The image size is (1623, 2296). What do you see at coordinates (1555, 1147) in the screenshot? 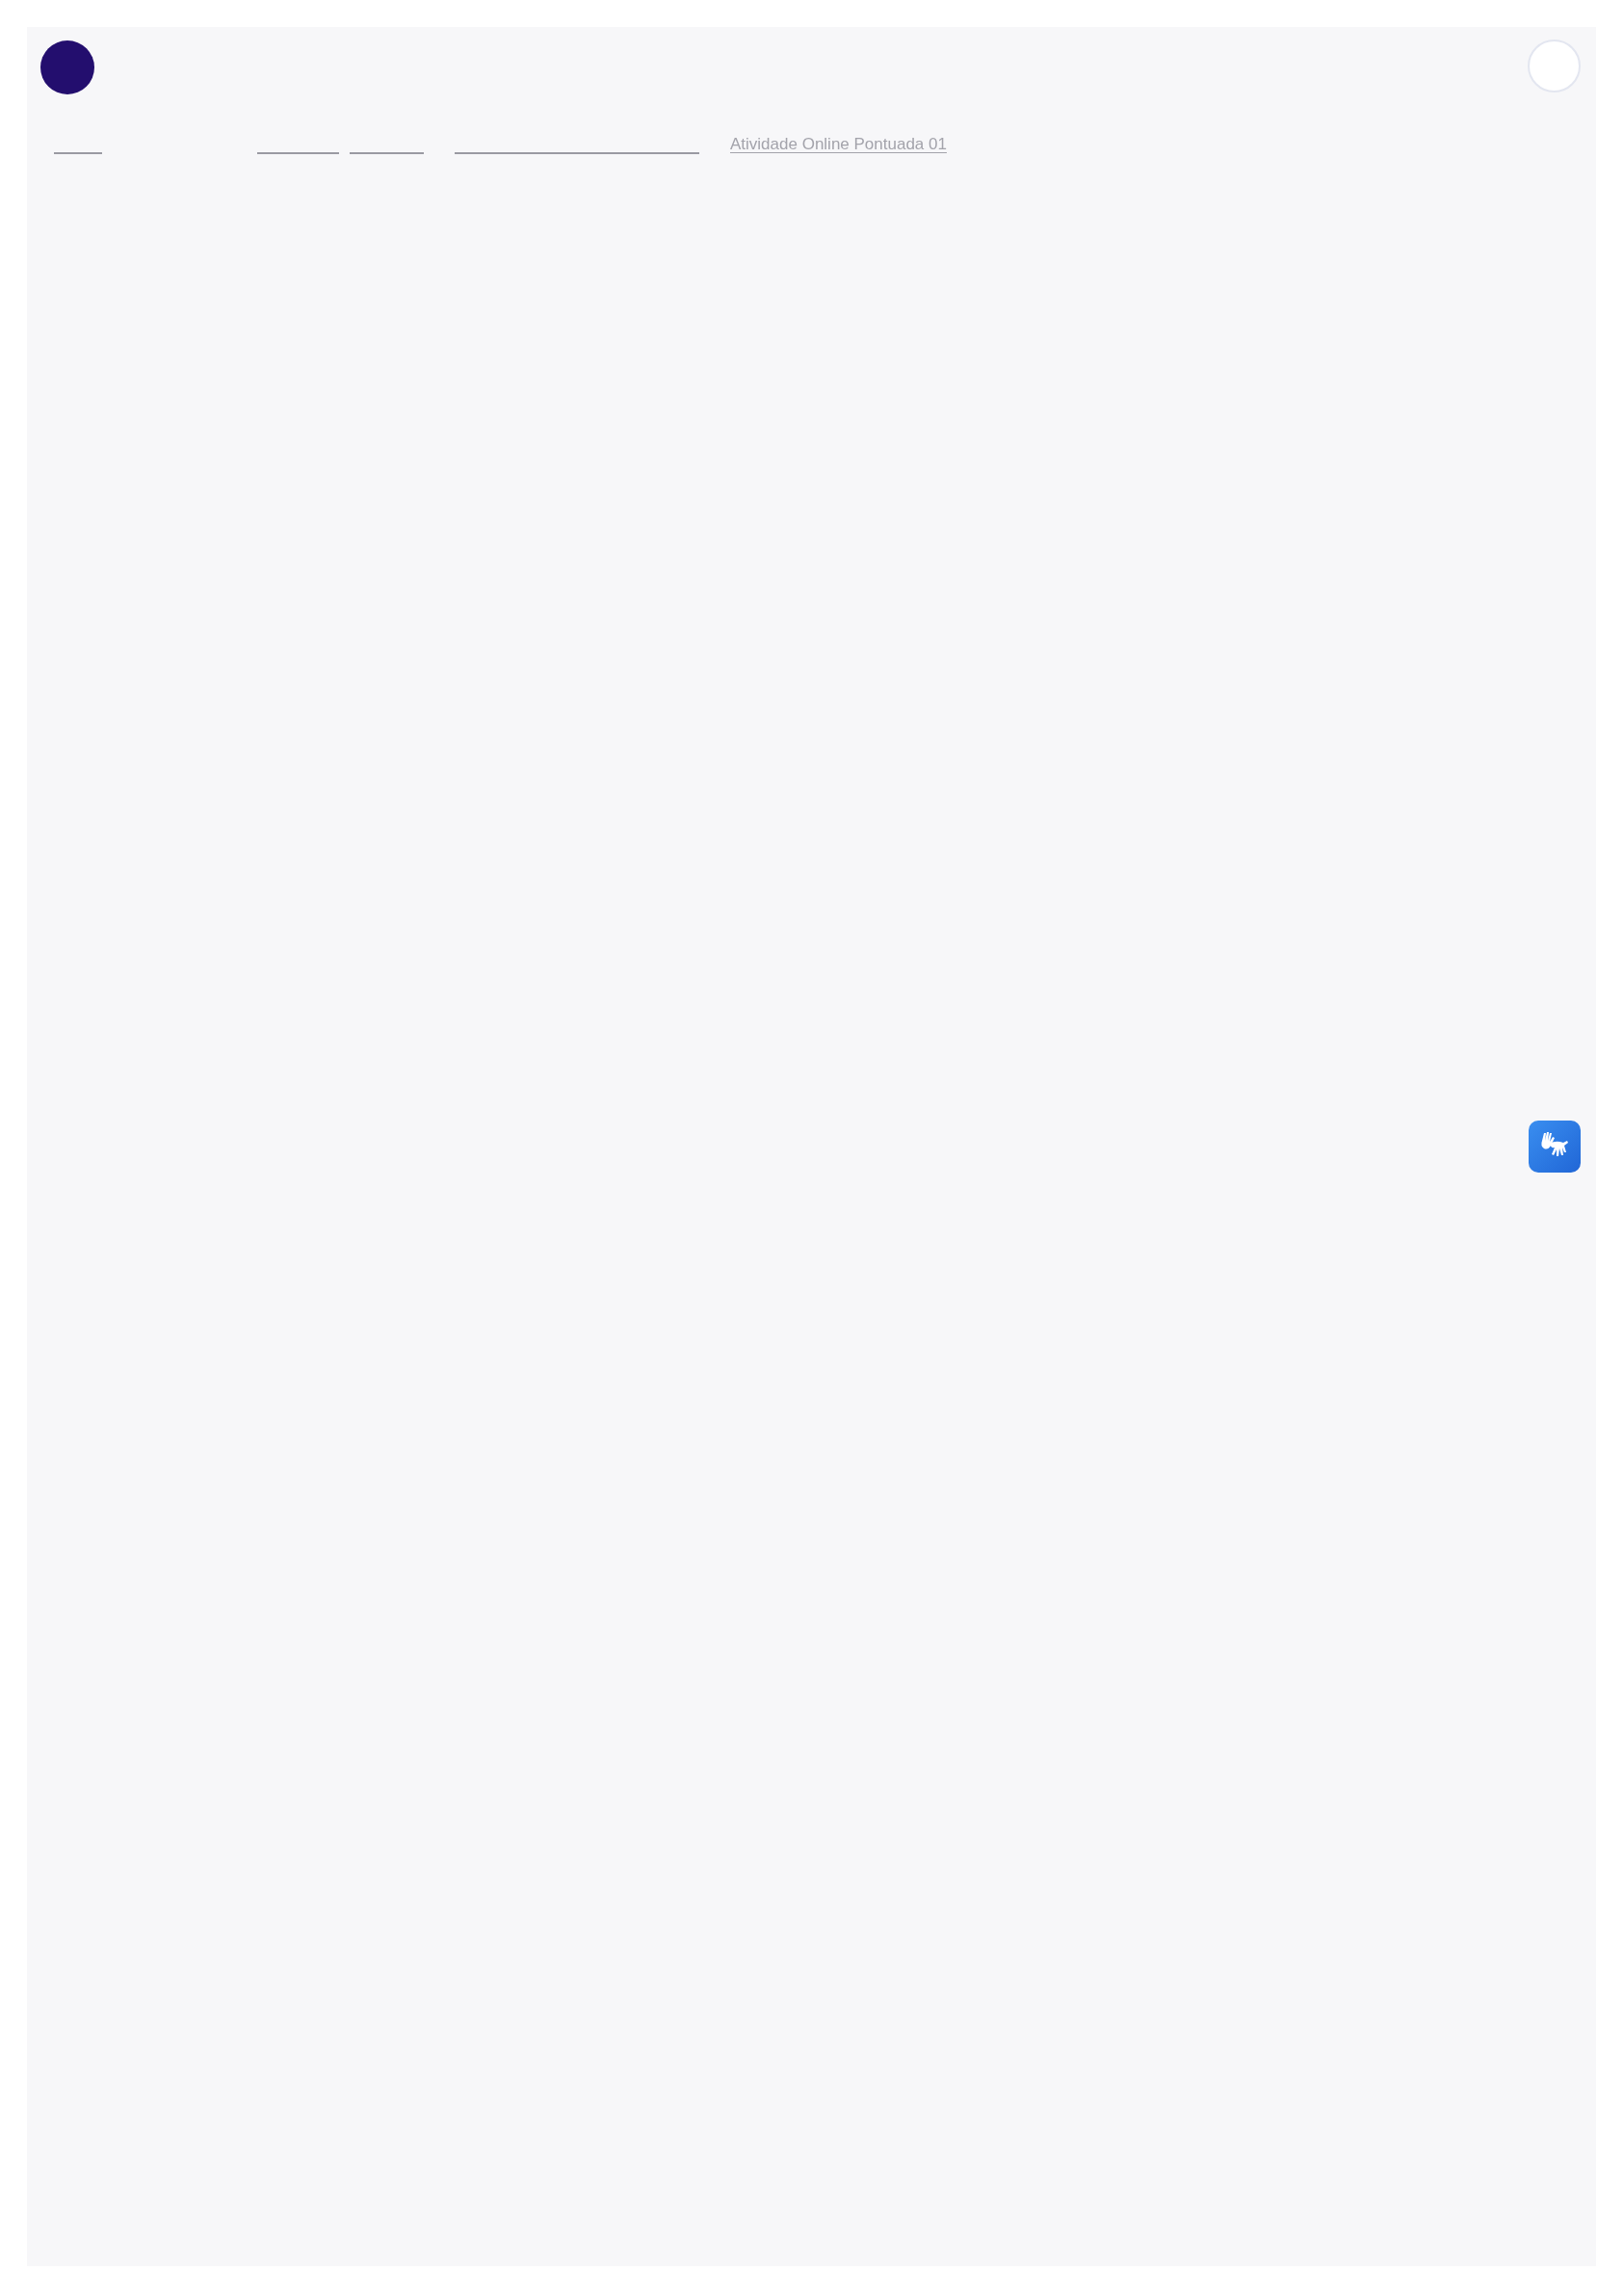
I see `sign-language-button` at bounding box center [1555, 1147].